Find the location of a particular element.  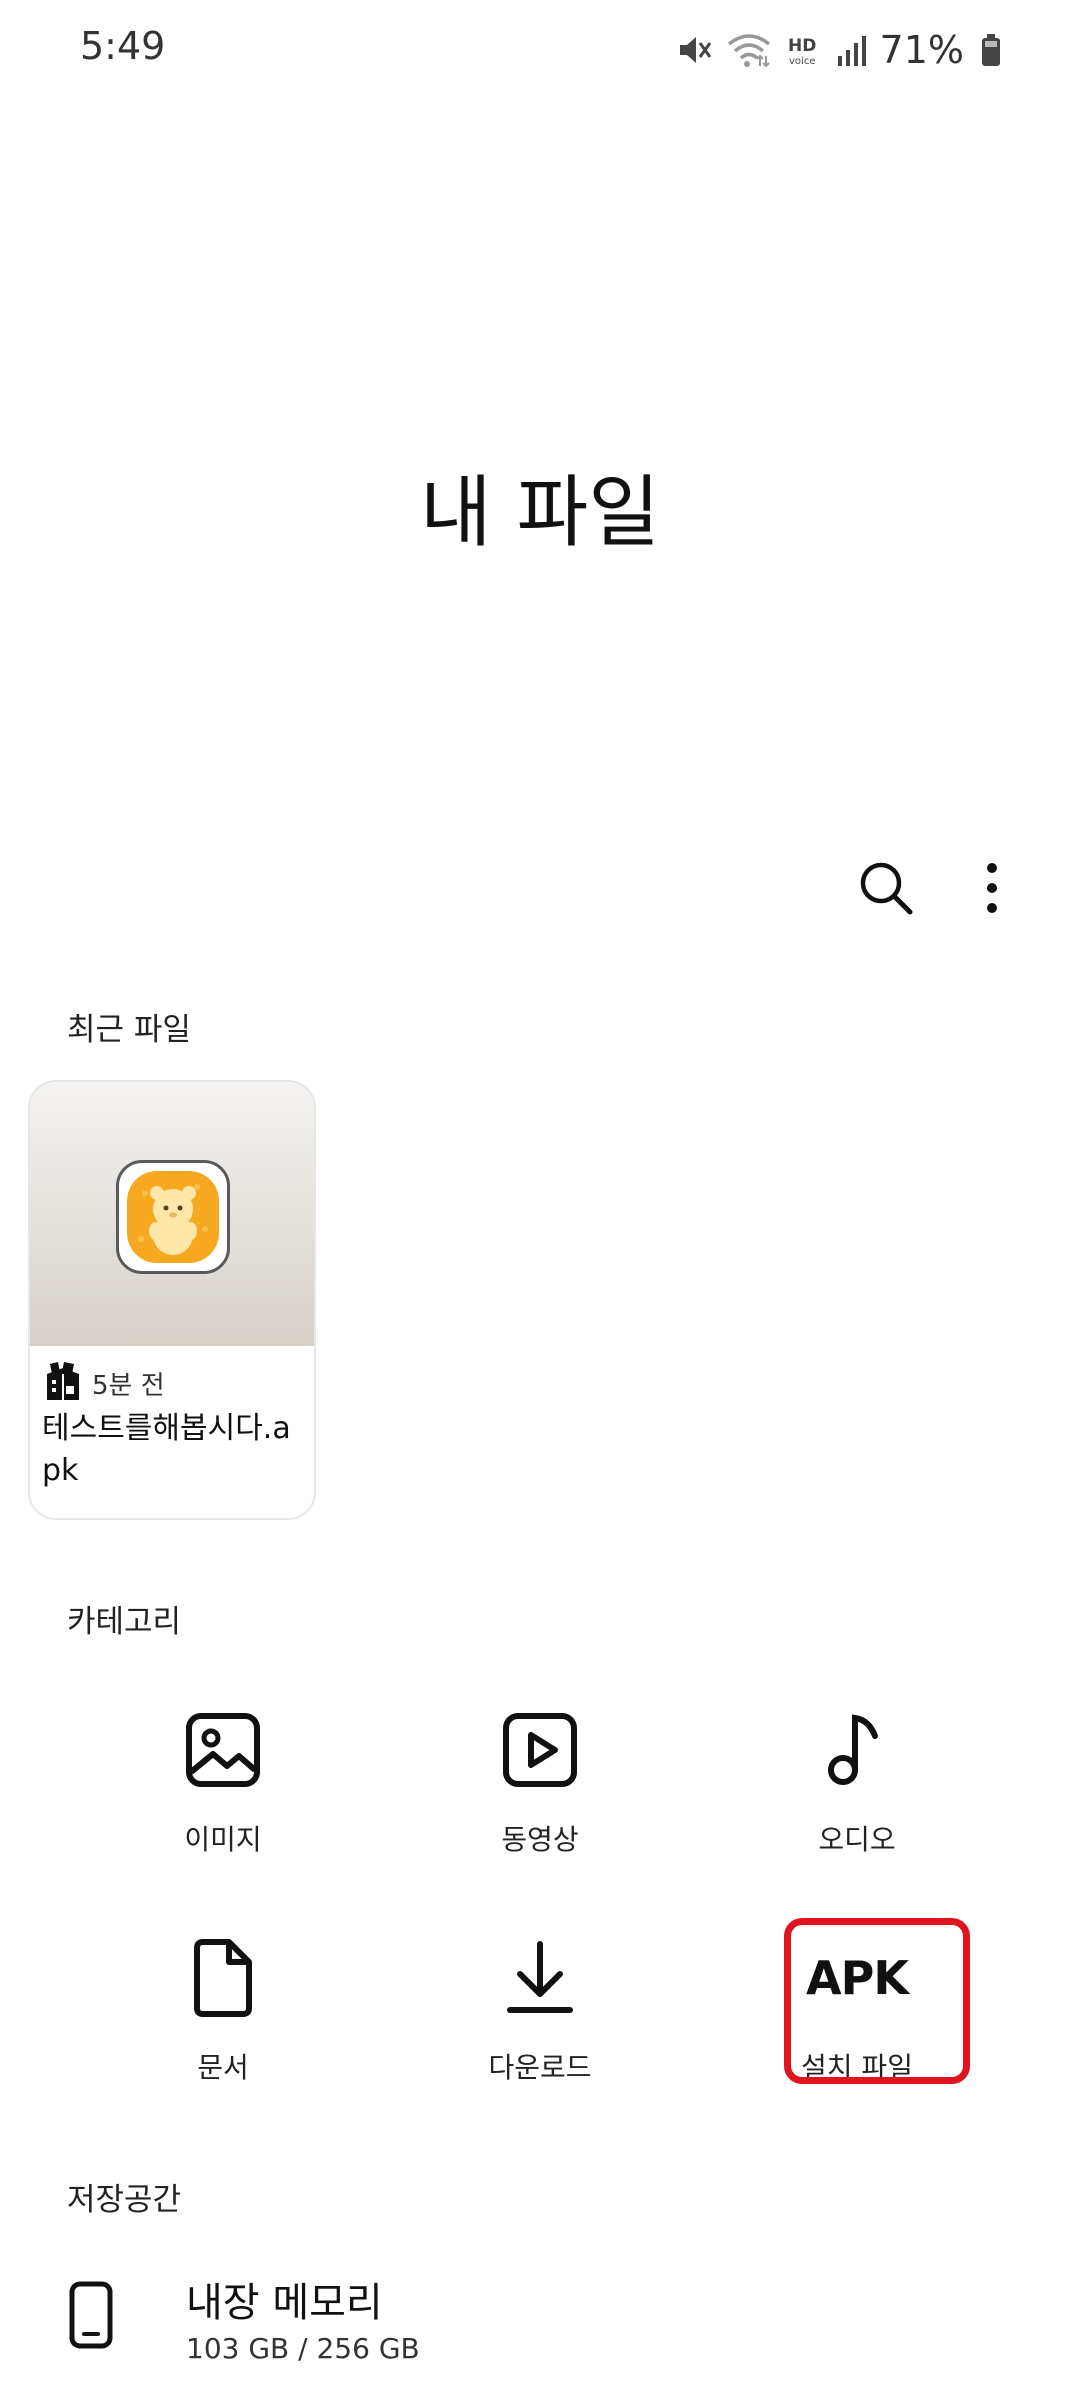

category-images-label: 이미지 is located at coordinates (223, 1839).